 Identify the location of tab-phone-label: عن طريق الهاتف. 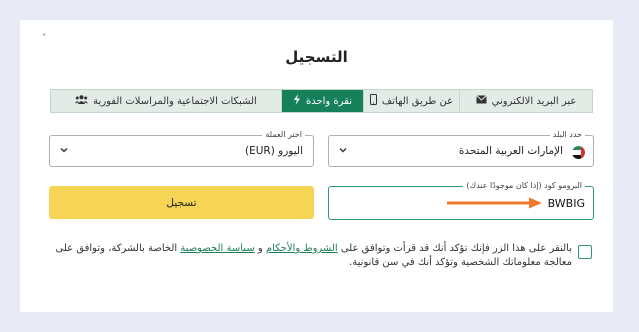
(417, 101).